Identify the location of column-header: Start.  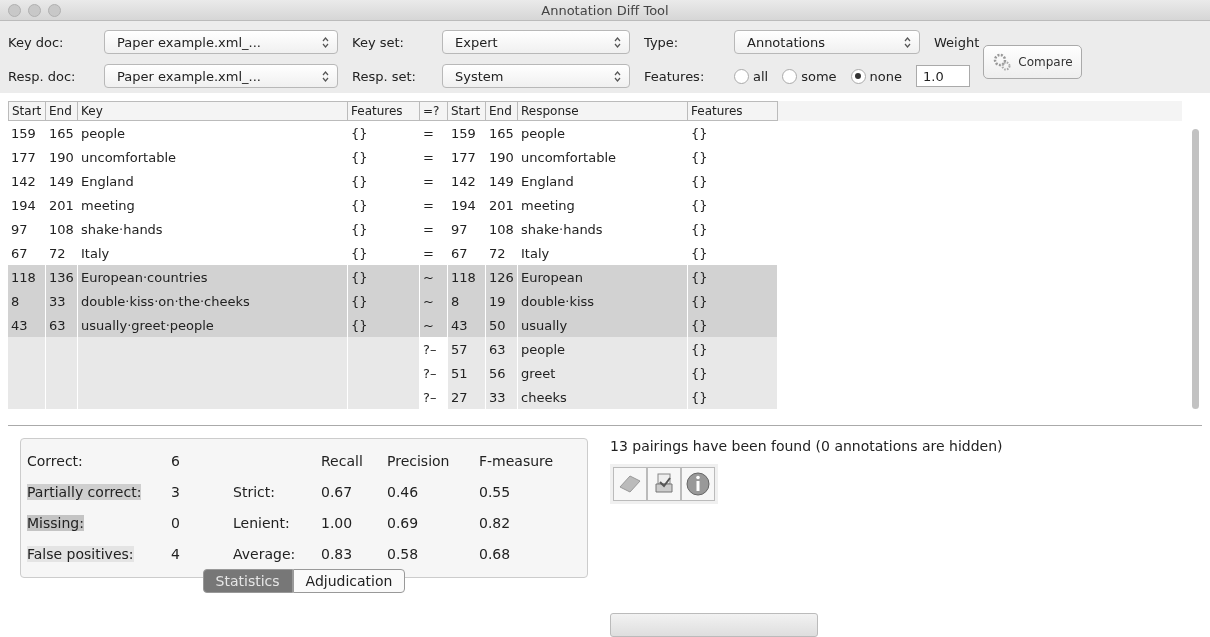
(27, 111).